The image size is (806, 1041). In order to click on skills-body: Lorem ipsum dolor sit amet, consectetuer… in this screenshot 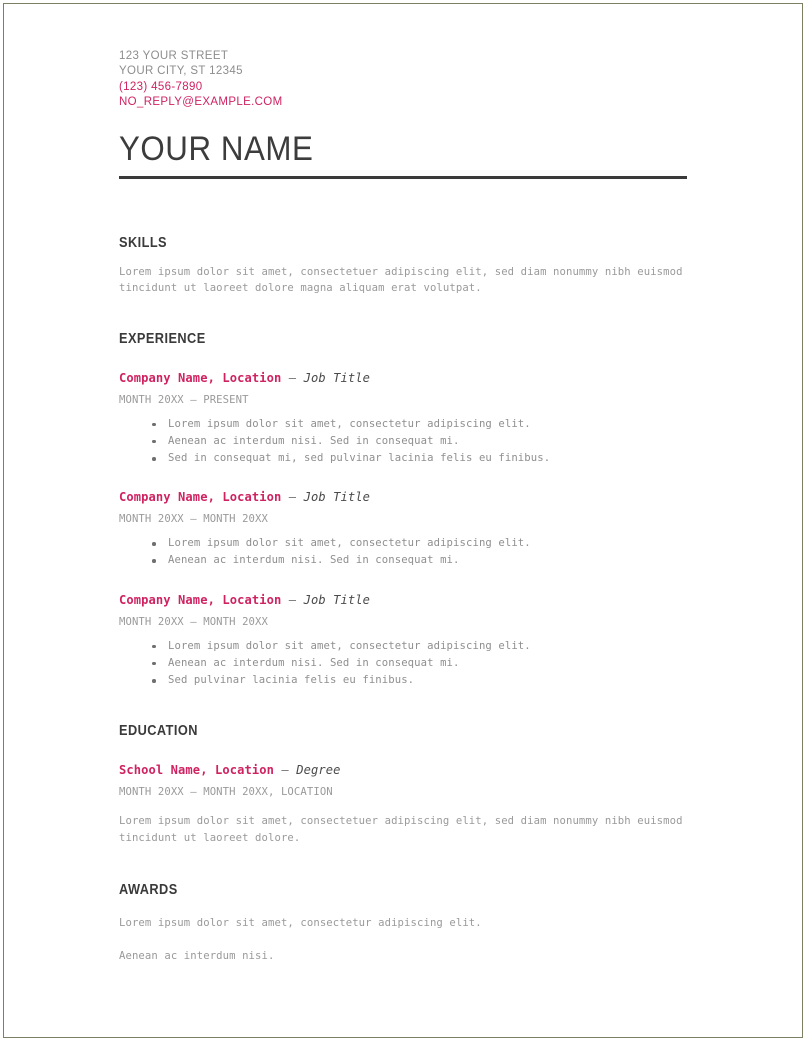, I will do `click(401, 280)`.